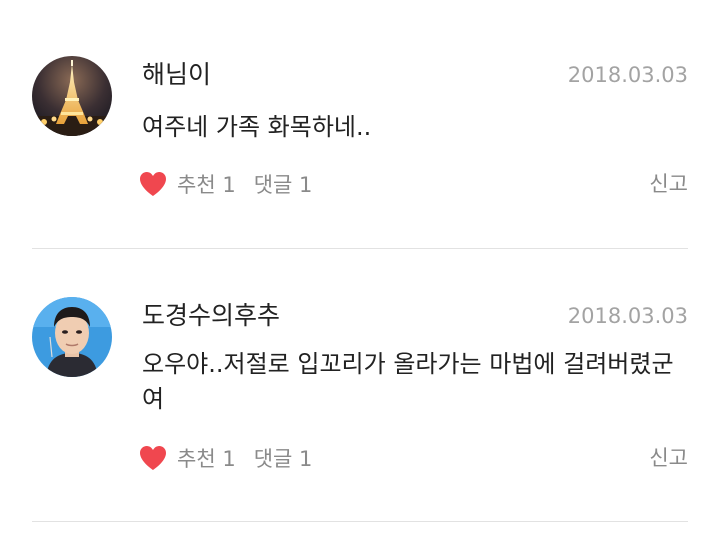 Image resolution: width=720 pixels, height=540 pixels. I want to click on divider, so click(360, 521).